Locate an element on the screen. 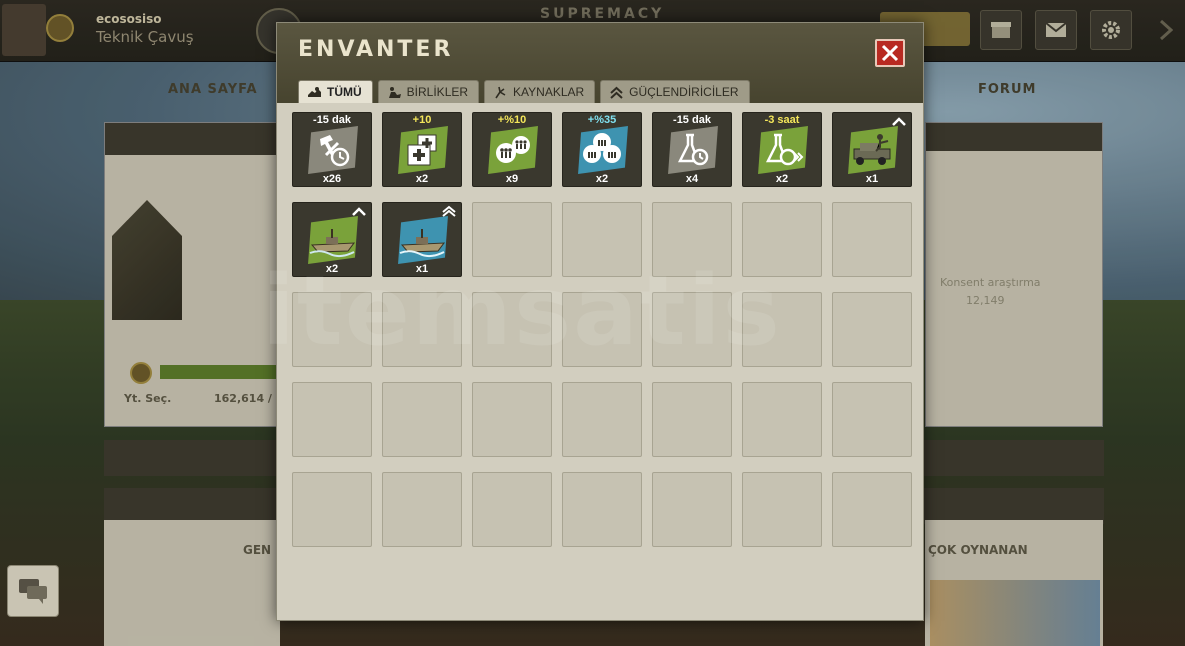 The width and height of the screenshot is (1185, 646). resources-icon is located at coordinates (500, 92).